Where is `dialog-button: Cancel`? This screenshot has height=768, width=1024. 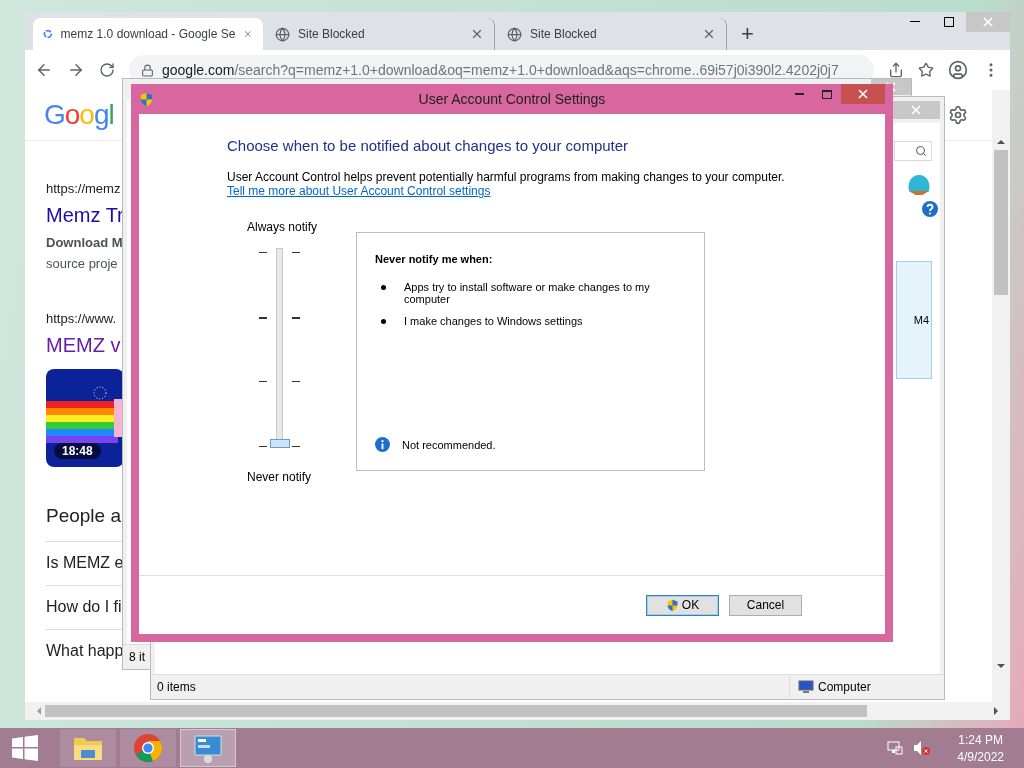 dialog-button: Cancel is located at coordinates (765, 605).